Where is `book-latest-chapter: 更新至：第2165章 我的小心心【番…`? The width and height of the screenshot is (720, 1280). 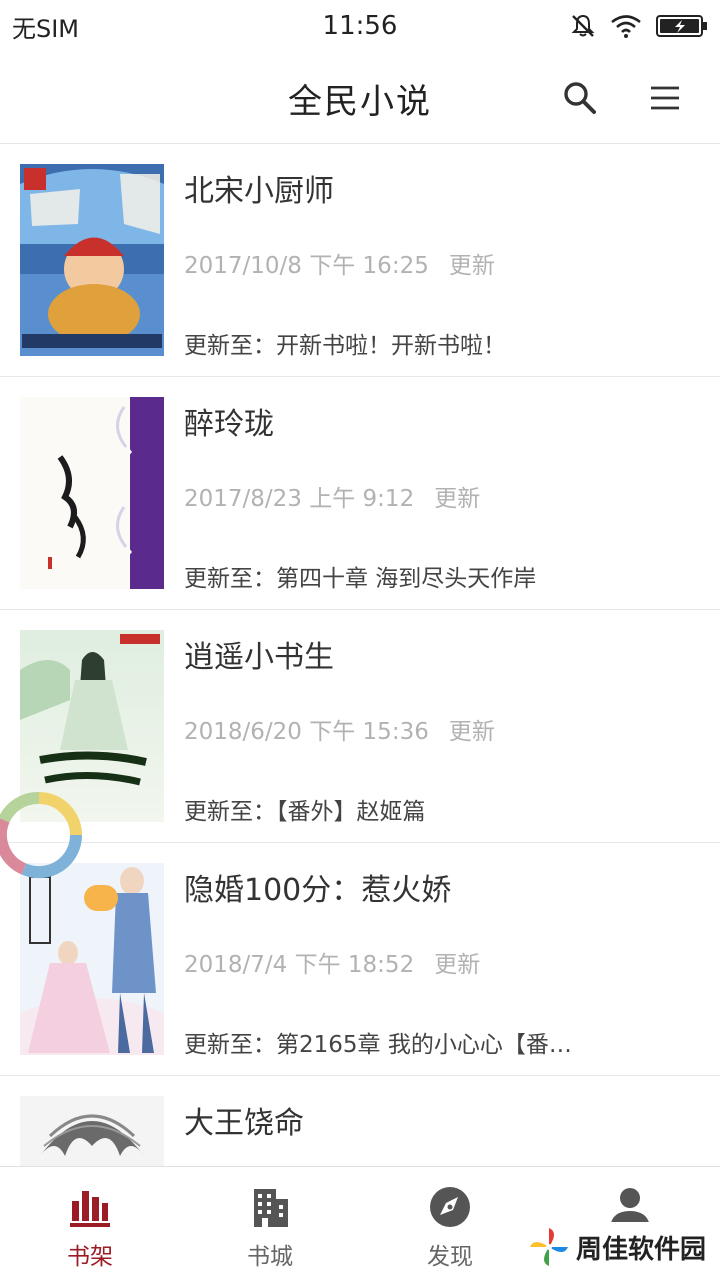 book-latest-chapter: 更新至：第2165章 我的小心心【番… is located at coordinates (378, 1045).